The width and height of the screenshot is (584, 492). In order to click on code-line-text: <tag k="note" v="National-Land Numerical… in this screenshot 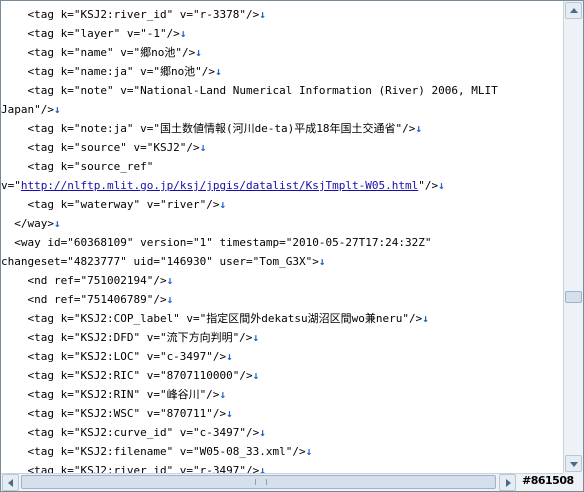, I will do `click(249, 90)`.